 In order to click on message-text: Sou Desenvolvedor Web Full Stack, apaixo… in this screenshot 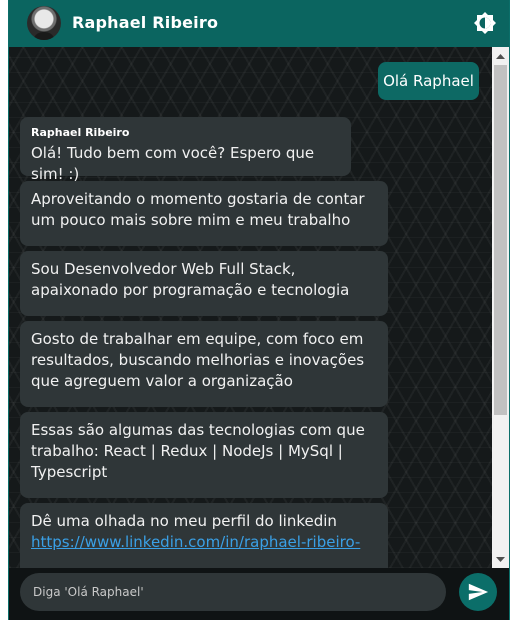, I will do `click(190, 279)`.